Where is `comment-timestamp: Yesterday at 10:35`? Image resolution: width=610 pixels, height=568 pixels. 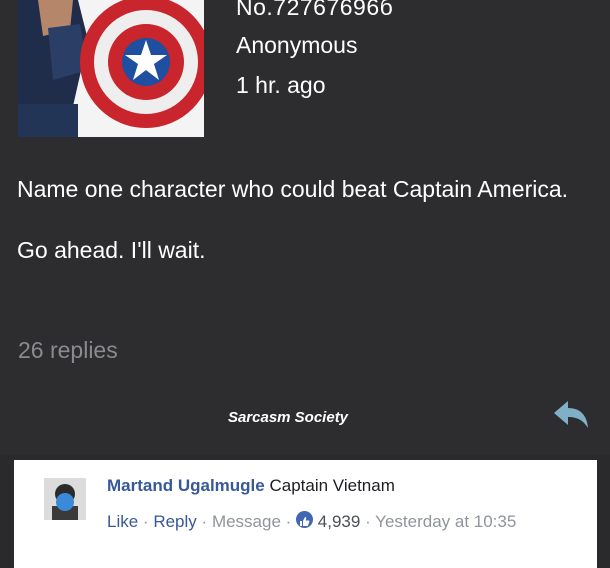
comment-timestamp: Yesterday at 10:35 is located at coordinates (445, 521).